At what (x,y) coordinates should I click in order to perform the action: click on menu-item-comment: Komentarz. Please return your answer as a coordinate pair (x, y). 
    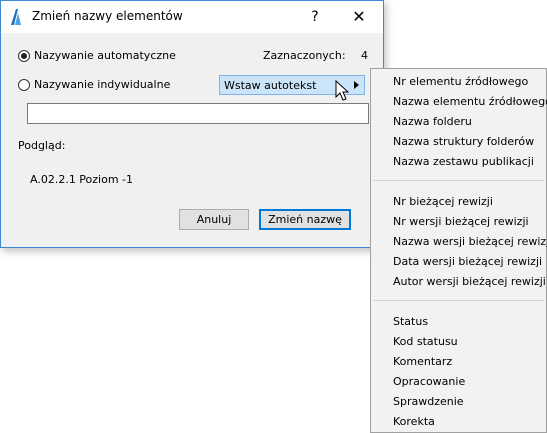
    Looking at the image, I should click on (422, 361).